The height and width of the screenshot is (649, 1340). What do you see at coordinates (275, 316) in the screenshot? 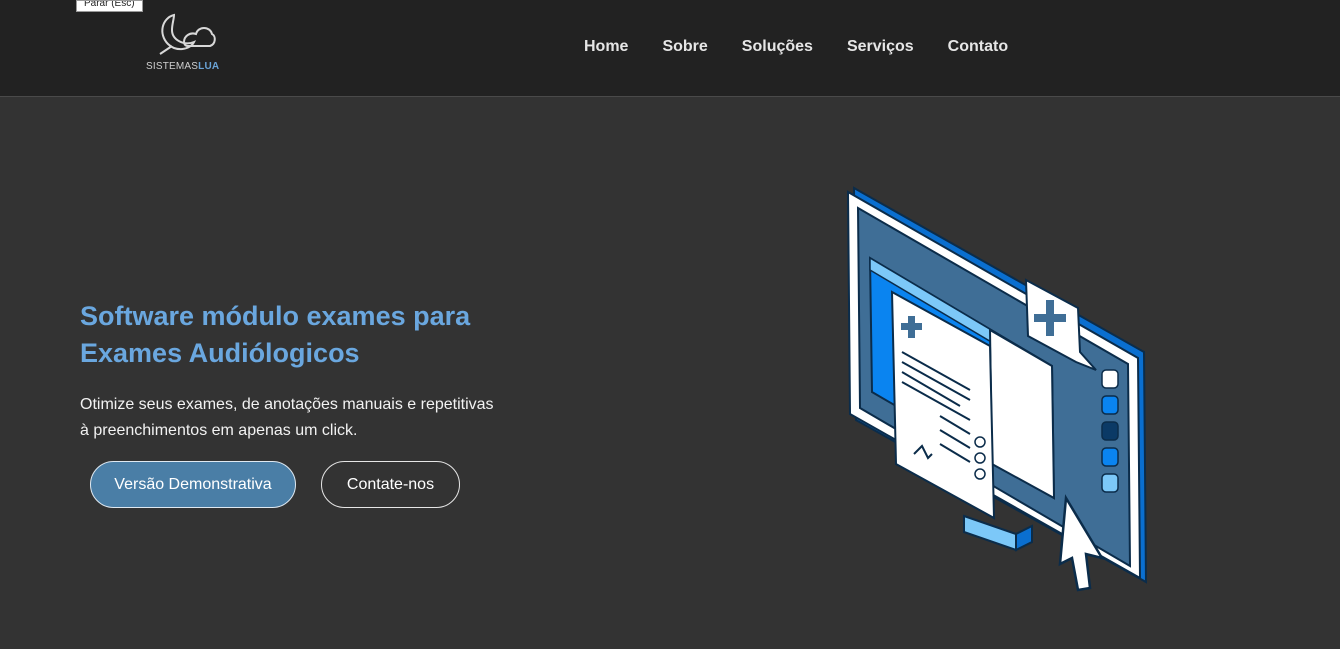
I see `hero-title-line1: Software módulo exames para` at bounding box center [275, 316].